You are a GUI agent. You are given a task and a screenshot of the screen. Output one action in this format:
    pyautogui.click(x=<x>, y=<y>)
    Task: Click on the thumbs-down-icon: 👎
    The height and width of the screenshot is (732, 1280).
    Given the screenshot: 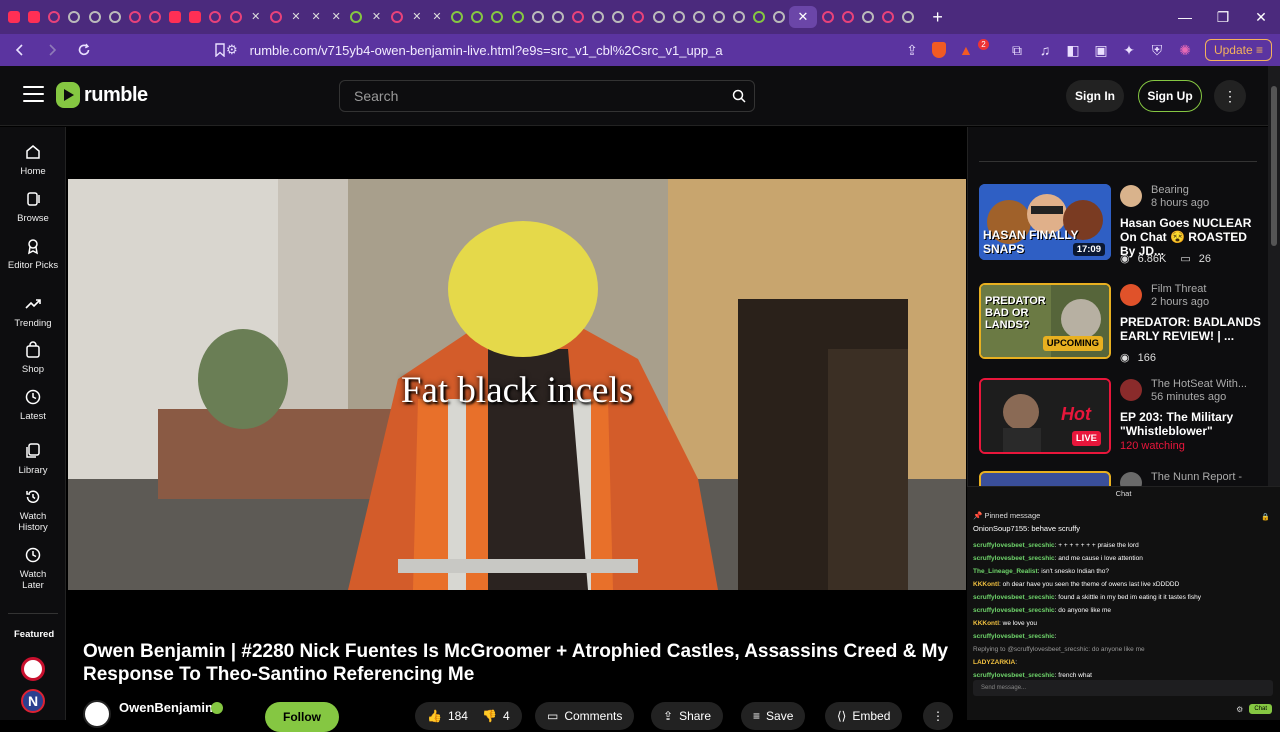 What is the action you would take?
    pyautogui.click(x=489, y=716)
    